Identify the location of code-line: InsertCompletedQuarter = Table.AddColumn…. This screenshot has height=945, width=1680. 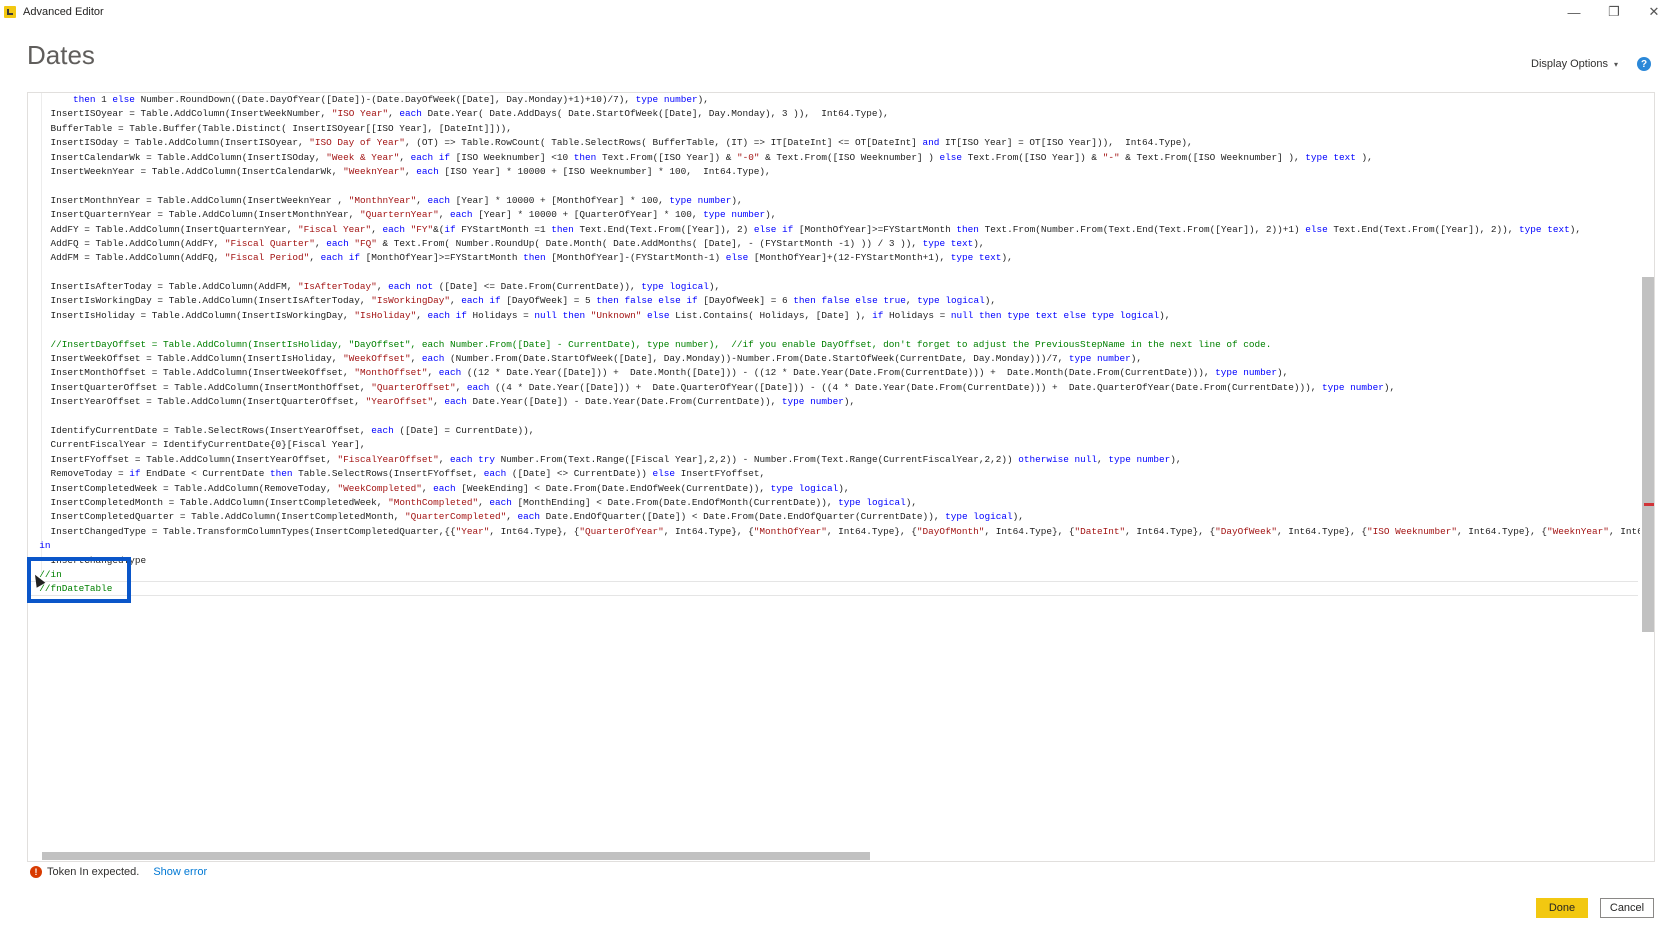
(841, 517).